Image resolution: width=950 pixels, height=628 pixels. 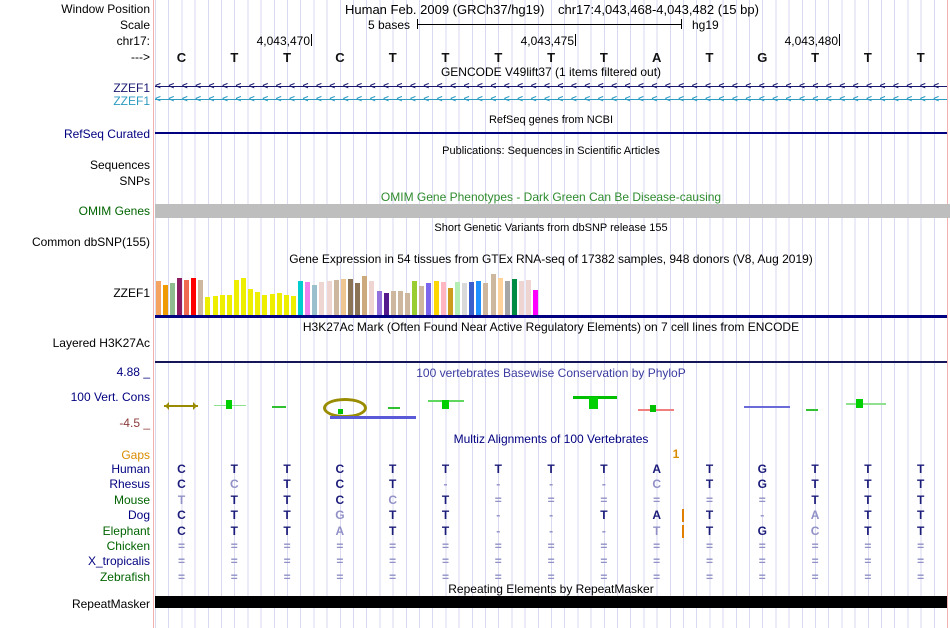 What do you see at coordinates (75, 604) in the screenshot?
I see `track-label-repeatmasker: RepeatMasker` at bounding box center [75, 604].